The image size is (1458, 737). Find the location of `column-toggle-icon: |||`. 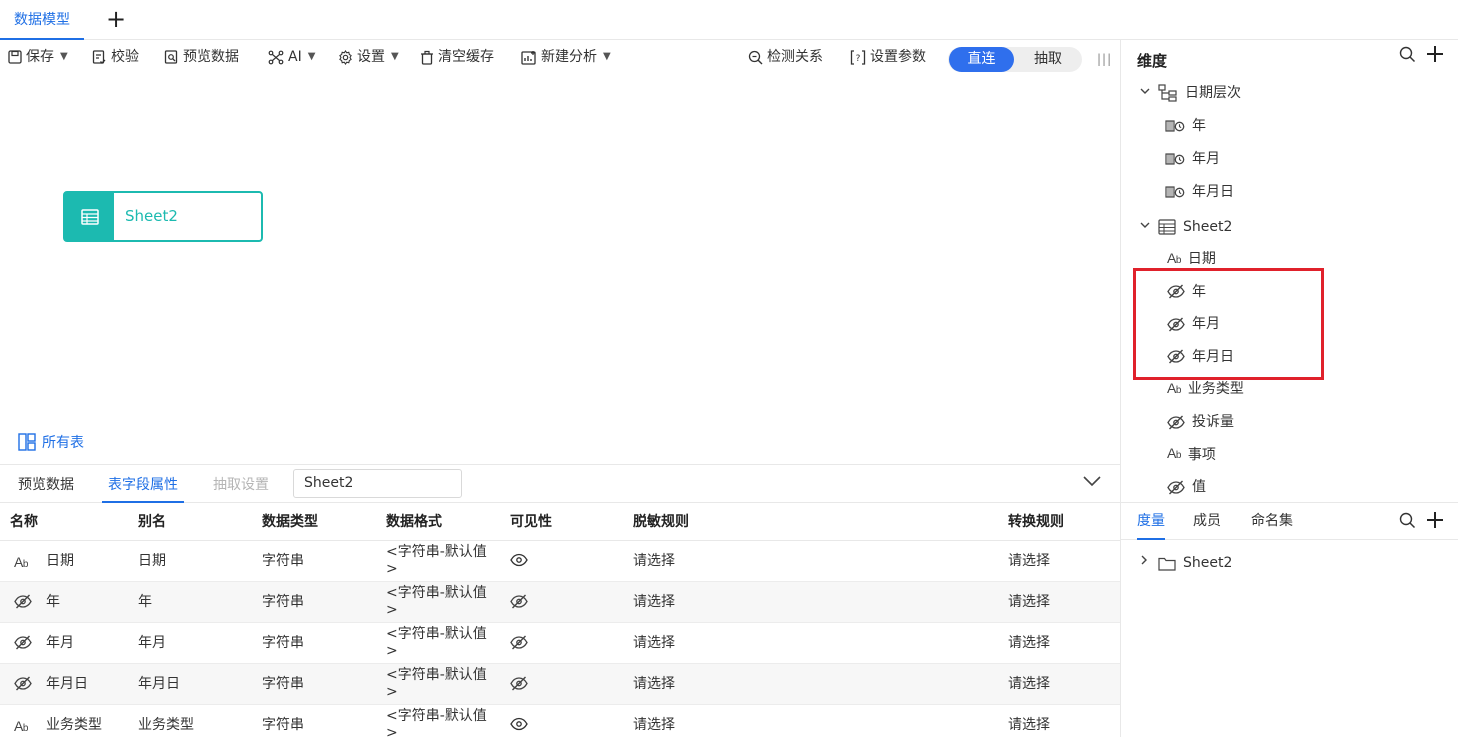

column-toggle-icon: ||| is located at coordinates (1104, 59).